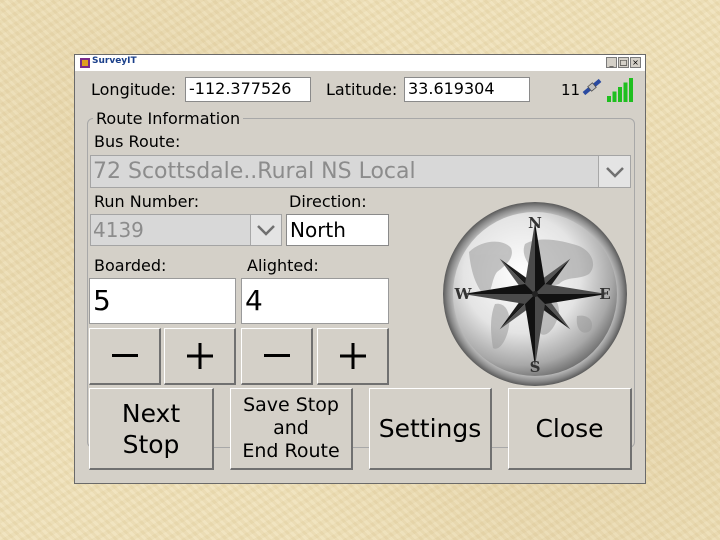 This screenshot has height=540, width=720. What do you see at coordinates (360, 63) in the screenshot?
I see `title-bar: SurveyIT _ □ ×` at bounding box center [360, 63].